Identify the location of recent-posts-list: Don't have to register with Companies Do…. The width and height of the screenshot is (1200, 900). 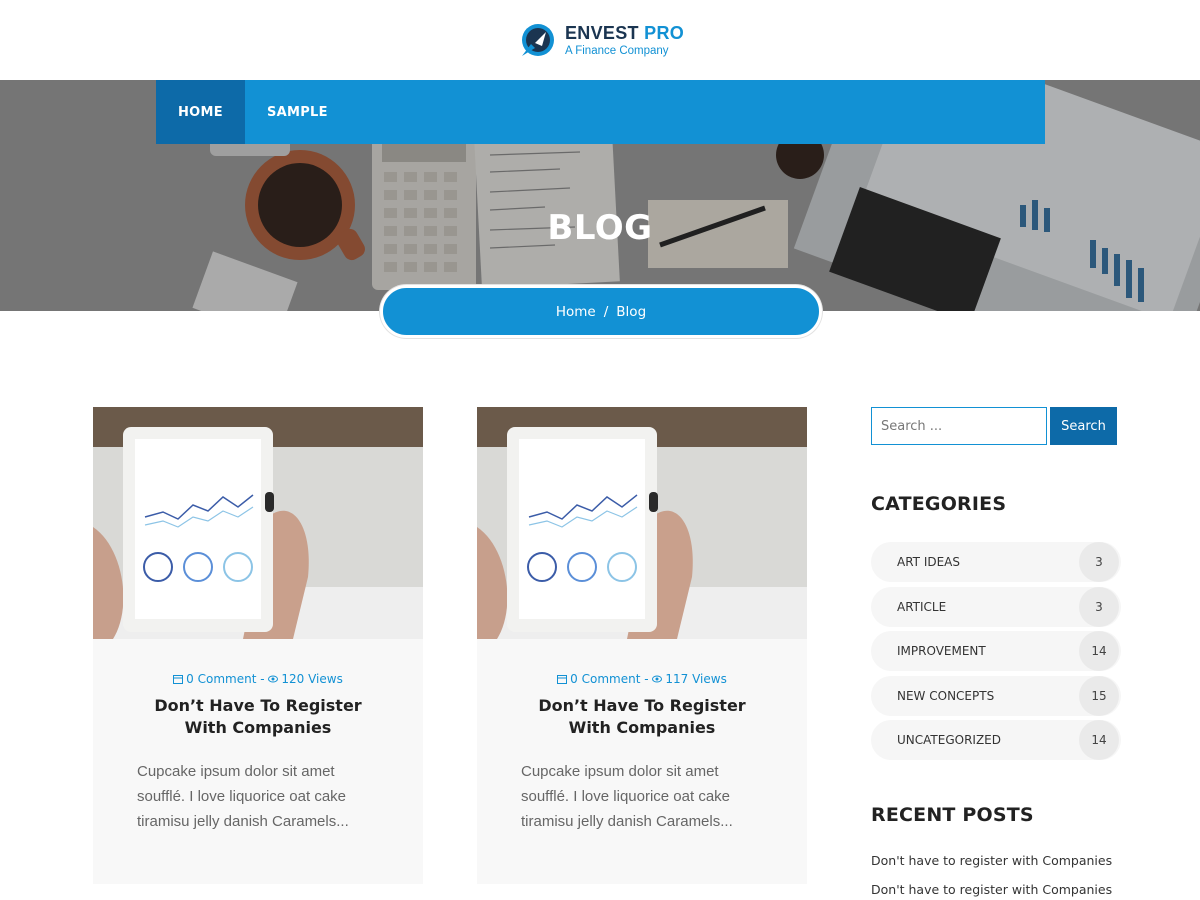
(1001, 876).